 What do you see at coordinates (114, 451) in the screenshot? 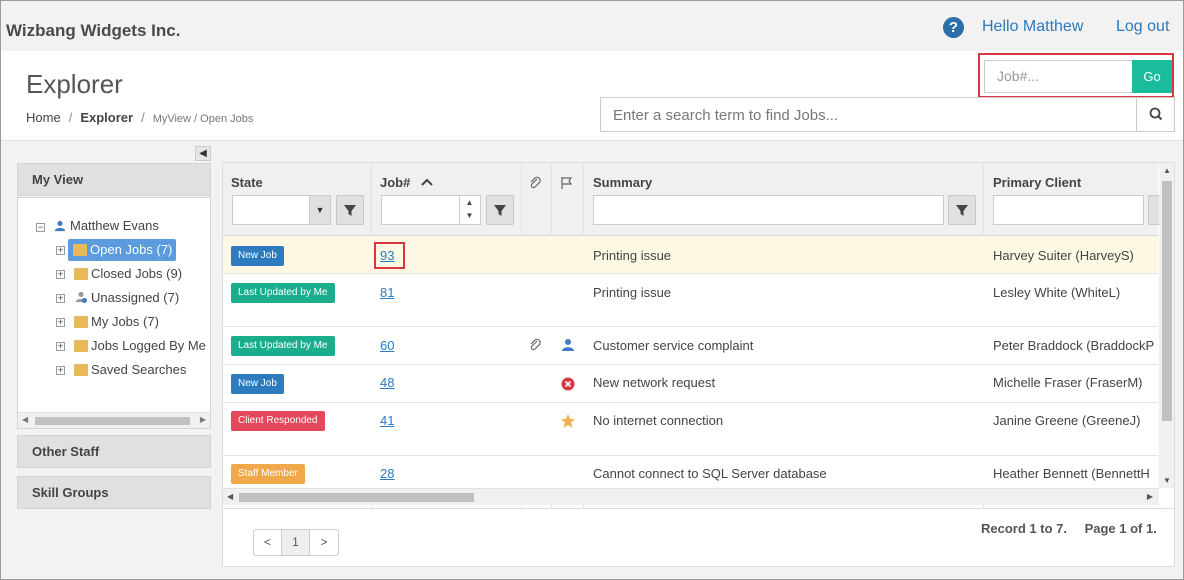
I see `other-staff-panel-header: Other Staff` at bounding box center [114, 451].